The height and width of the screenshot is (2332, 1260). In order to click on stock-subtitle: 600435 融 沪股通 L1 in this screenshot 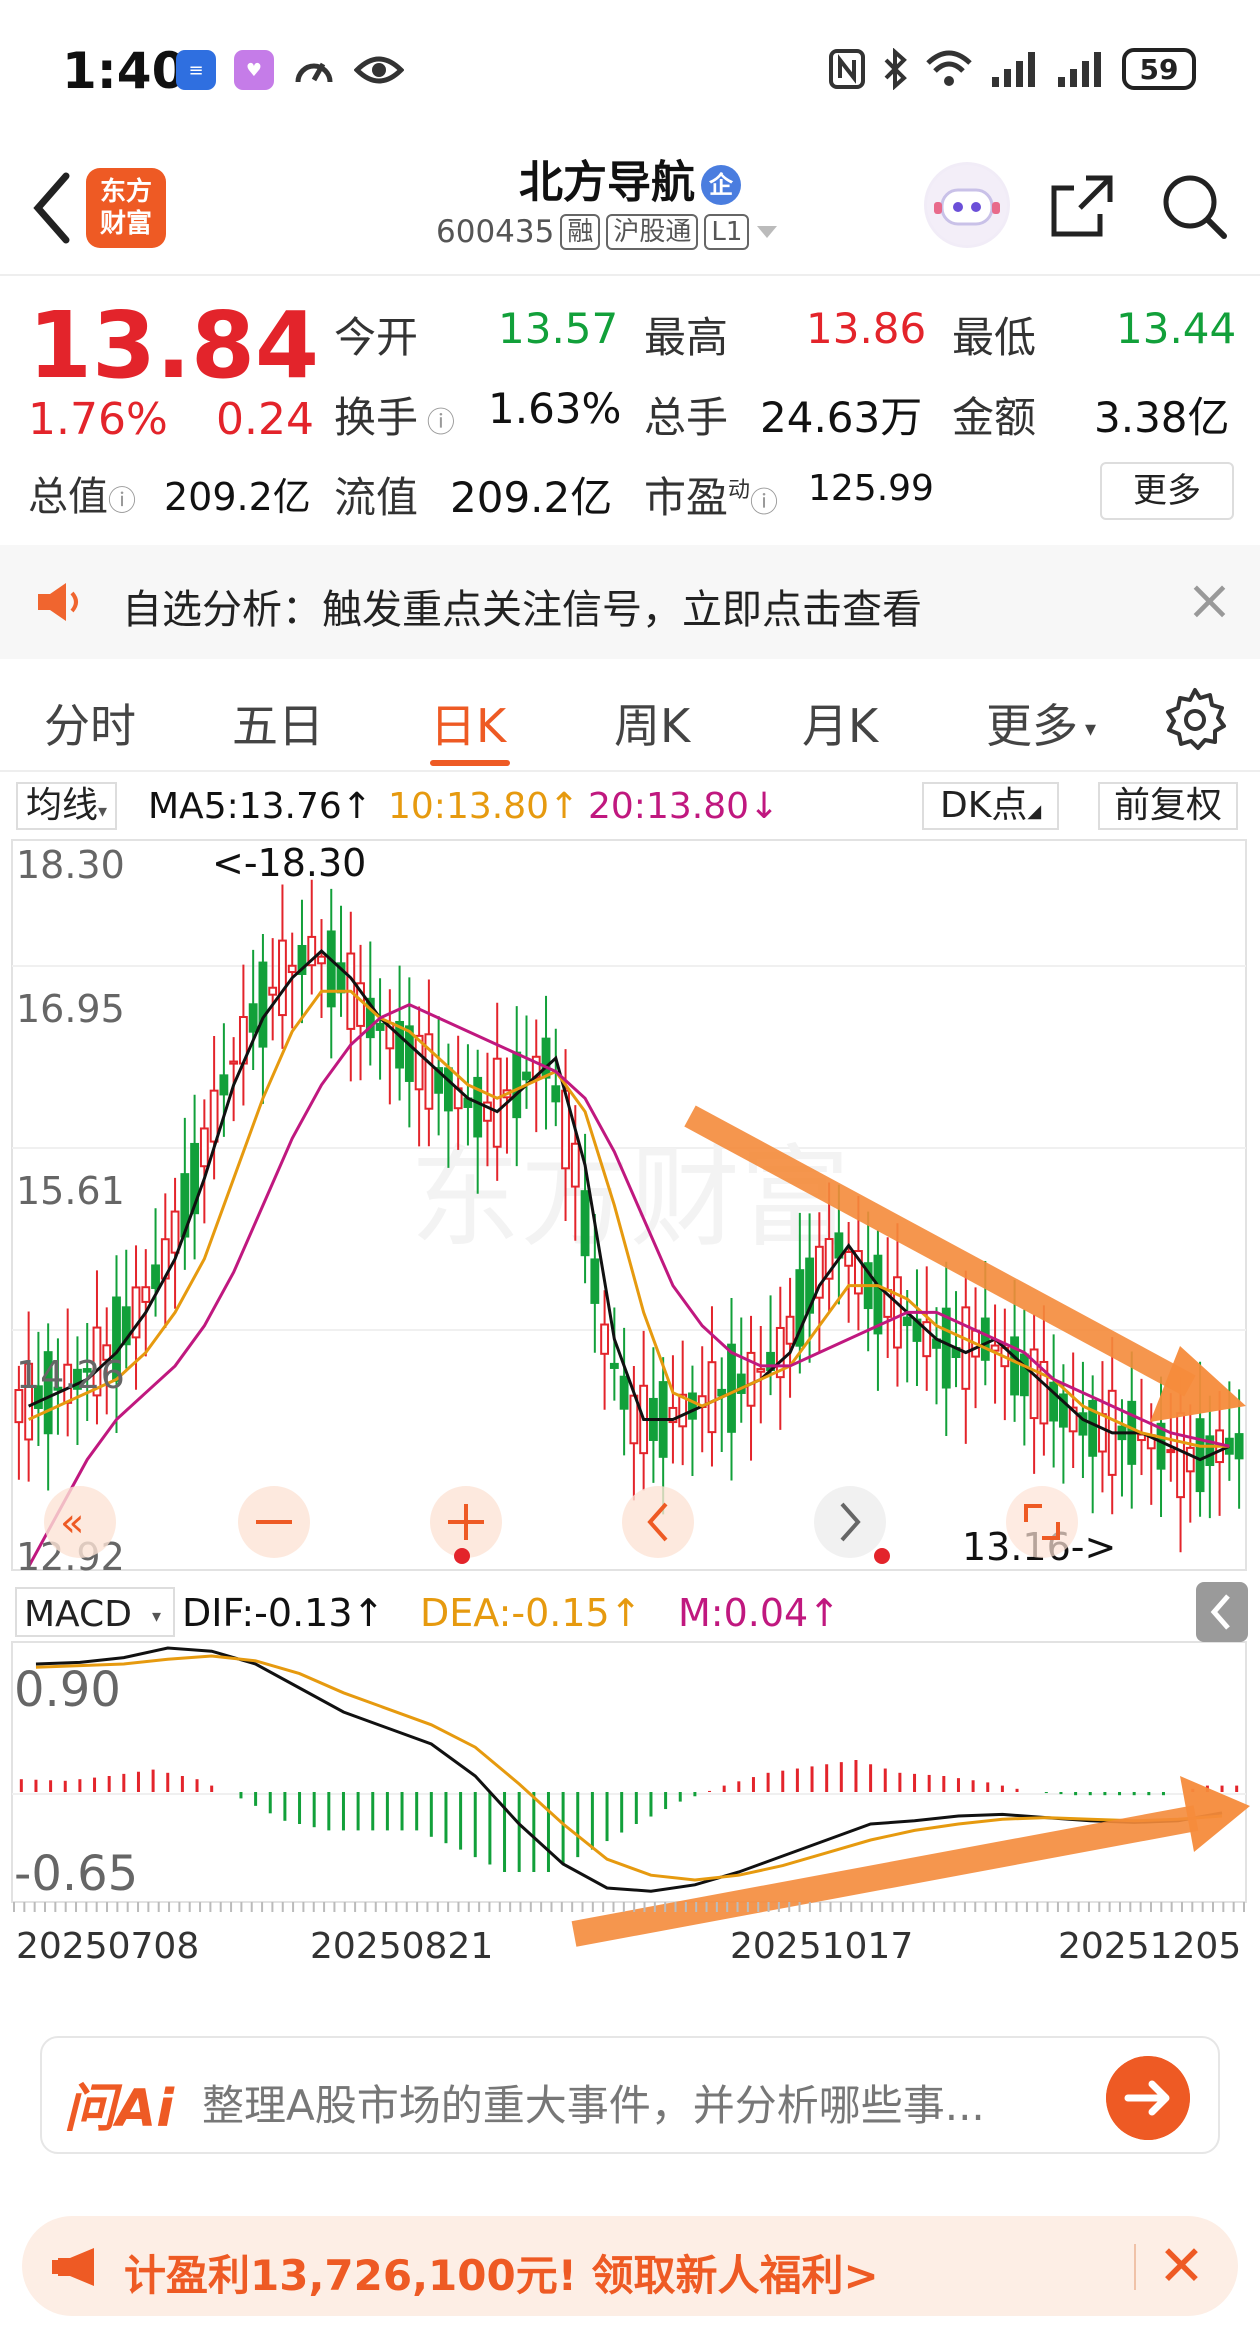, I will do `click(607, 232)`.